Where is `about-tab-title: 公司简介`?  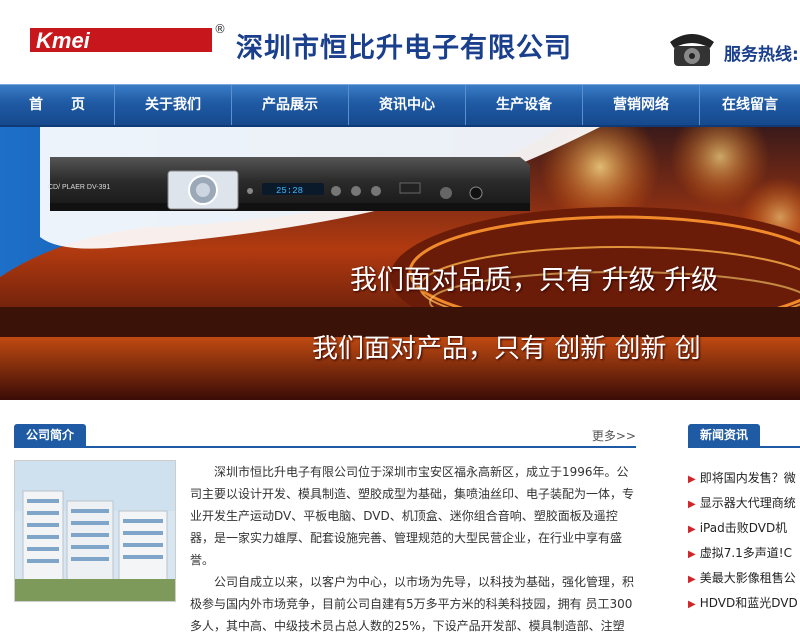
about-tab-title: 公司简介 is located at coordinates (50, 435).